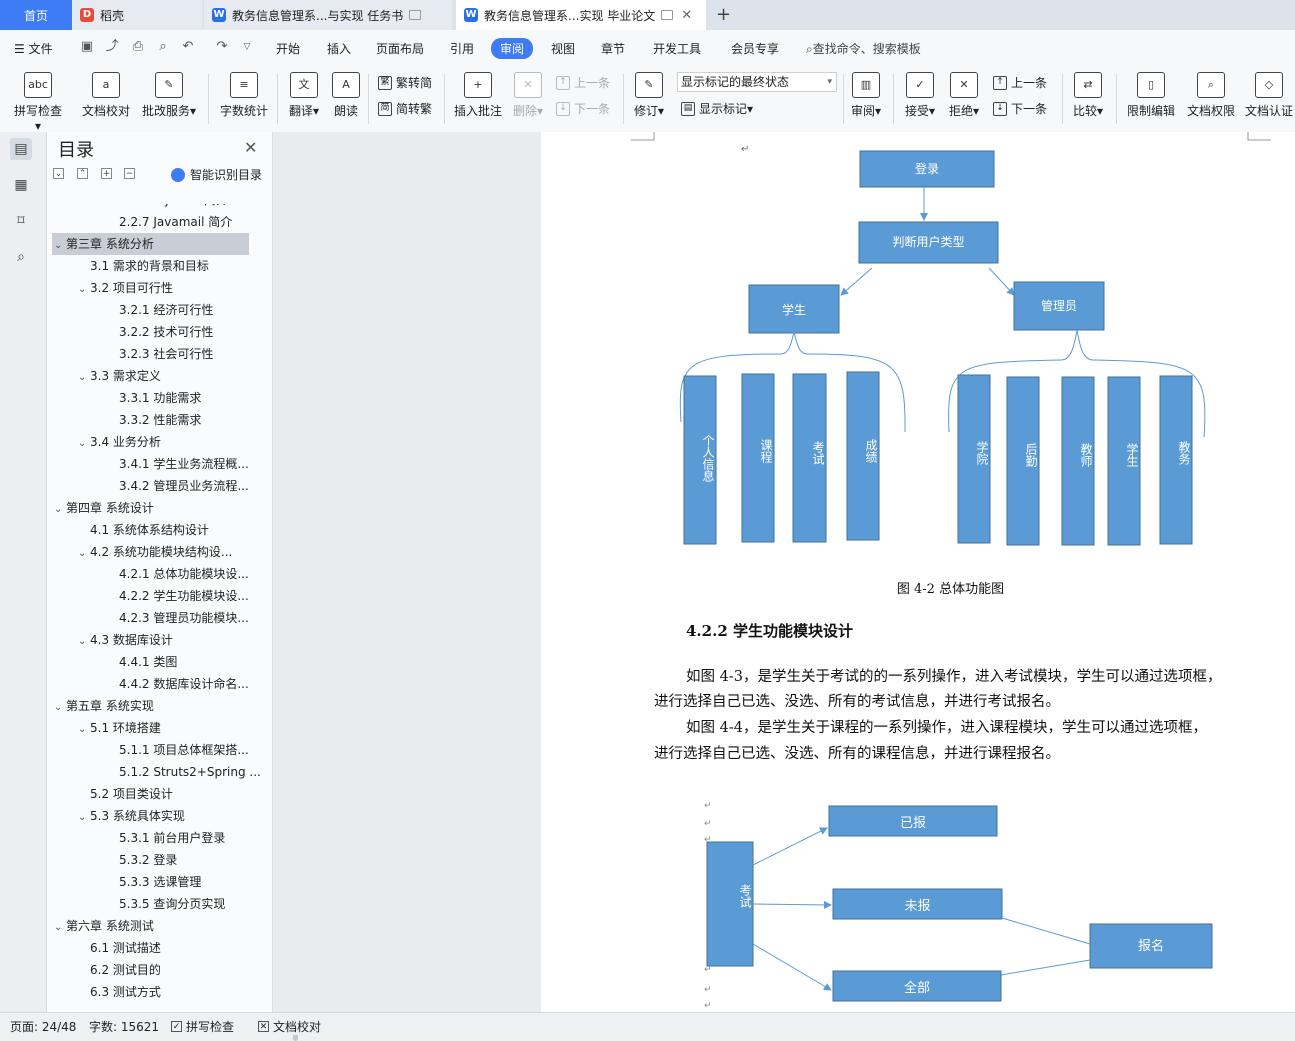 The width and height of the screenshot is (1295, 1041). What do you see at coordinates (202, 1026) in the screenshot?
I see `status-spell-check: ✓ 拼写检查` at bounding box center [202, 1026].